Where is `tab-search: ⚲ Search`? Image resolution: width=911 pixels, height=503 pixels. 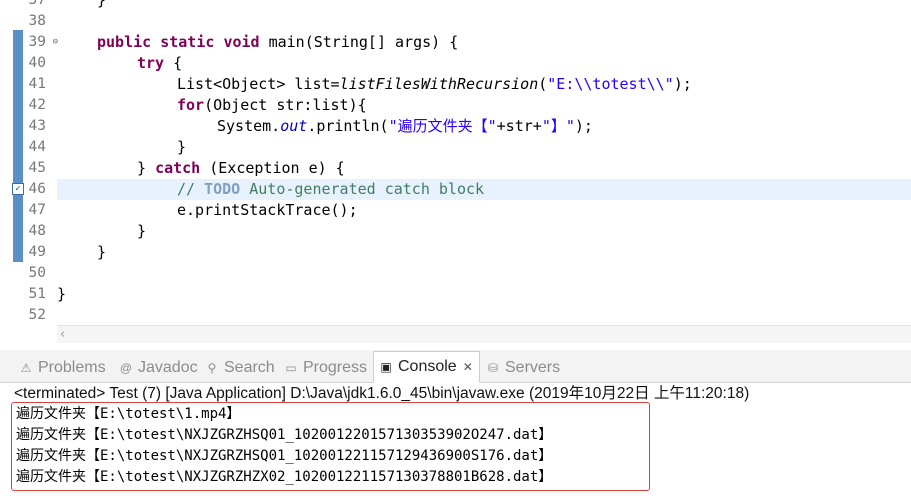 tab-search: ⚲ Search is located at coordinates (239, 367).